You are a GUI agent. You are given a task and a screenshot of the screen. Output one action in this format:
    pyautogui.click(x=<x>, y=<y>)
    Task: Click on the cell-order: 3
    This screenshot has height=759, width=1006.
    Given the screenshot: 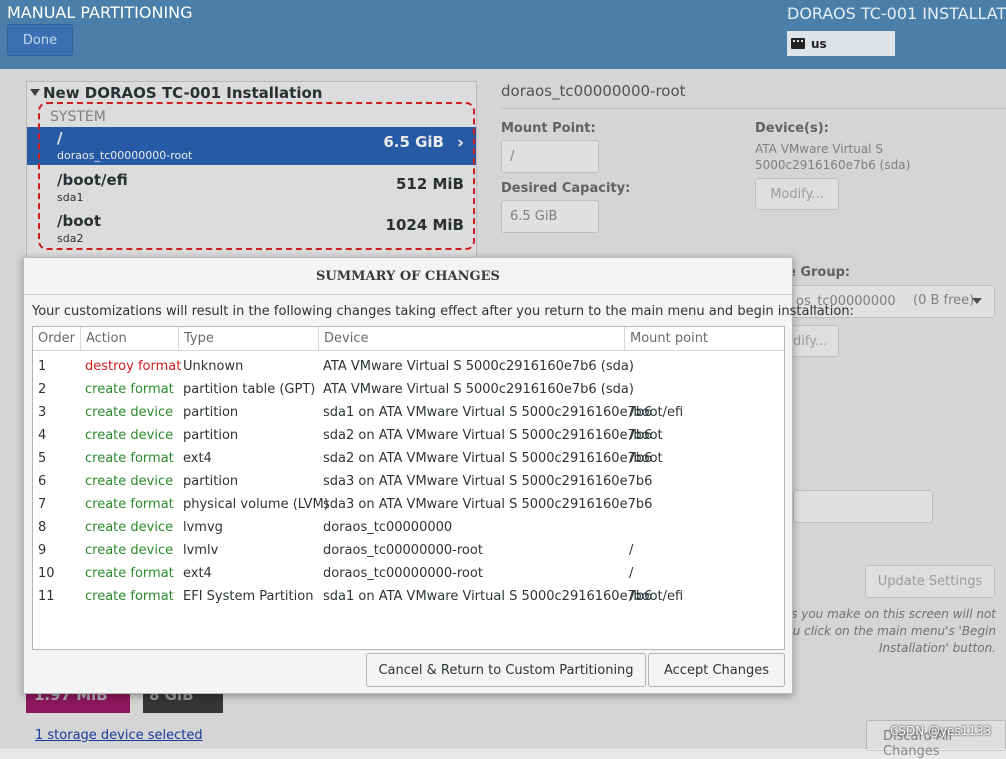 What is the action you would take?
    pyautogui.click(x=42, y=412)
    